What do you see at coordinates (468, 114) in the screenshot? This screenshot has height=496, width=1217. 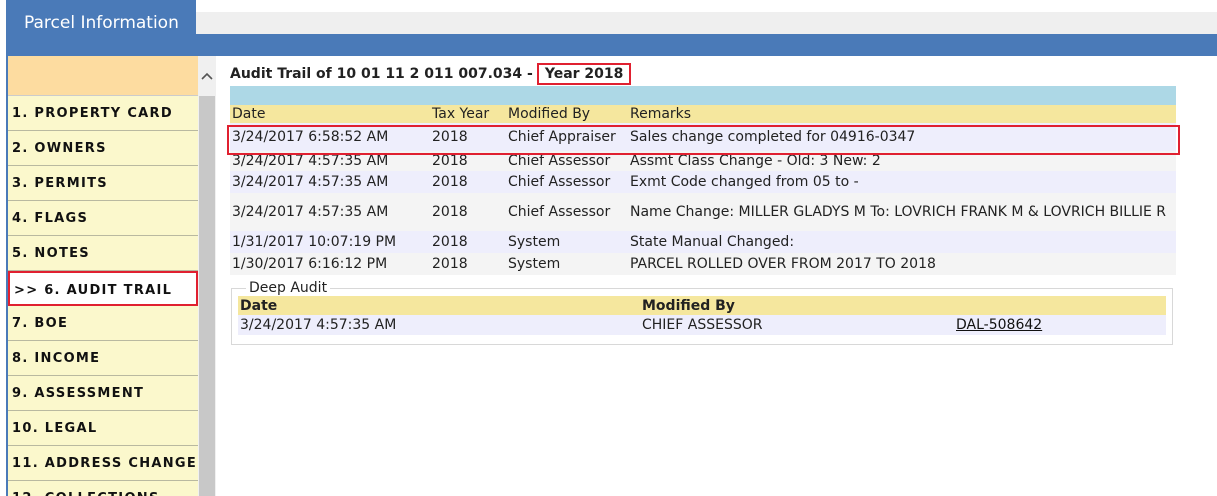 I see `col-tax-year: Tax Year` at bounding box center [468, 114].